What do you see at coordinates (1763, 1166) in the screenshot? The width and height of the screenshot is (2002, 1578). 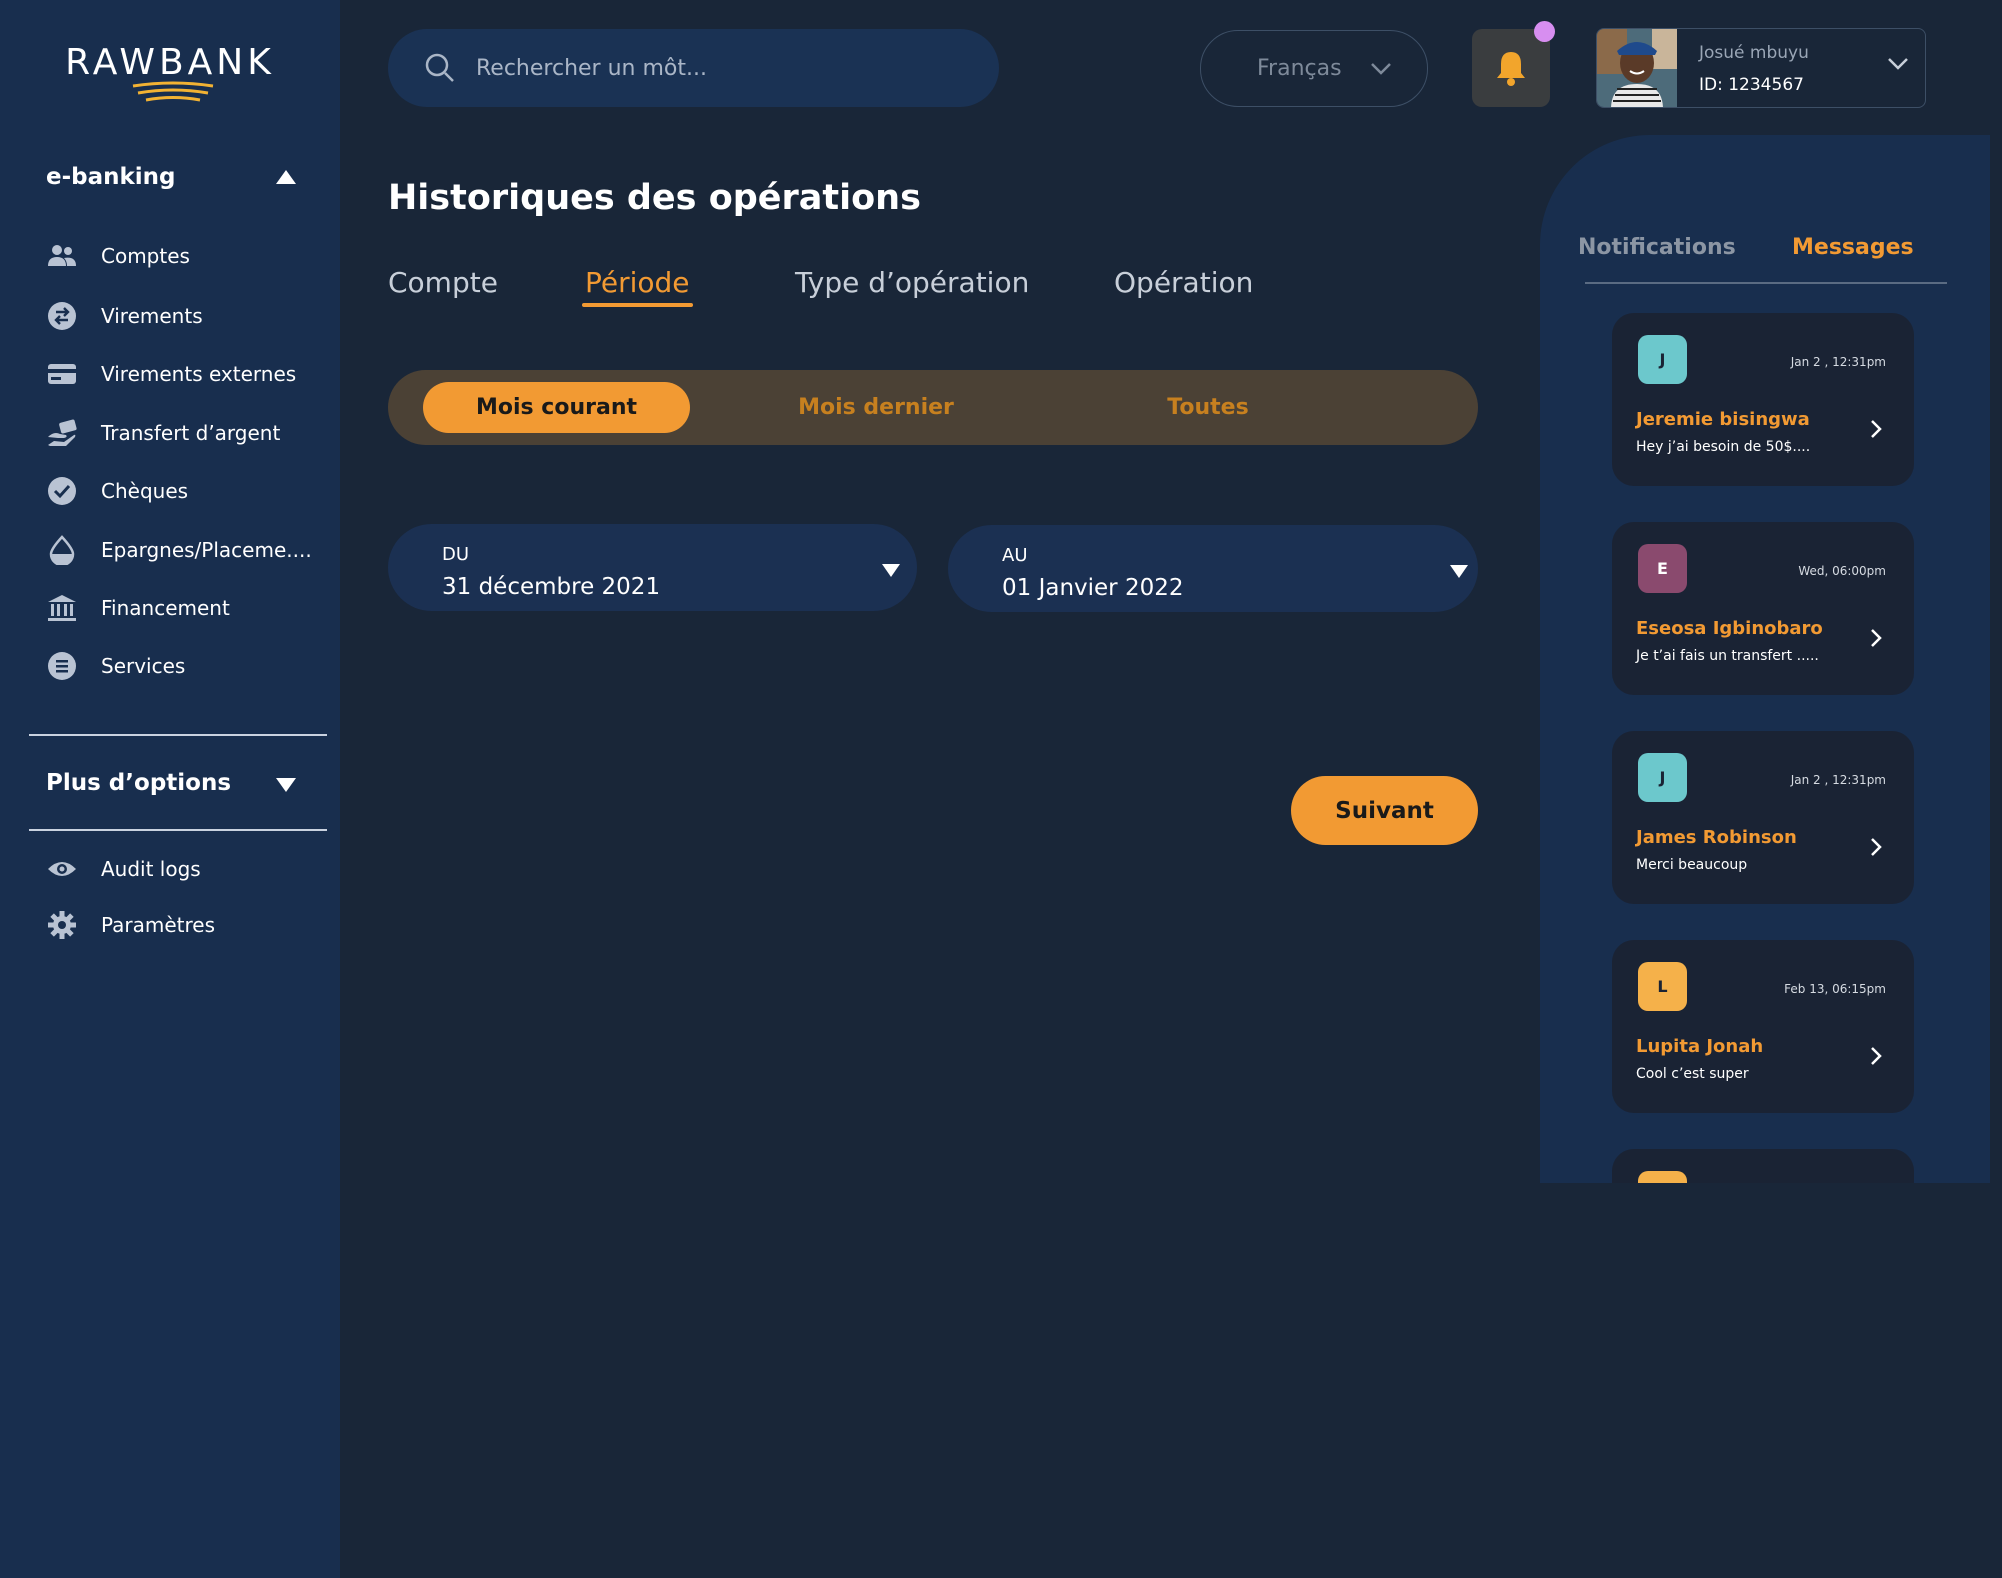 I see `message-card-partial` at bounding box center [1763, 1166].